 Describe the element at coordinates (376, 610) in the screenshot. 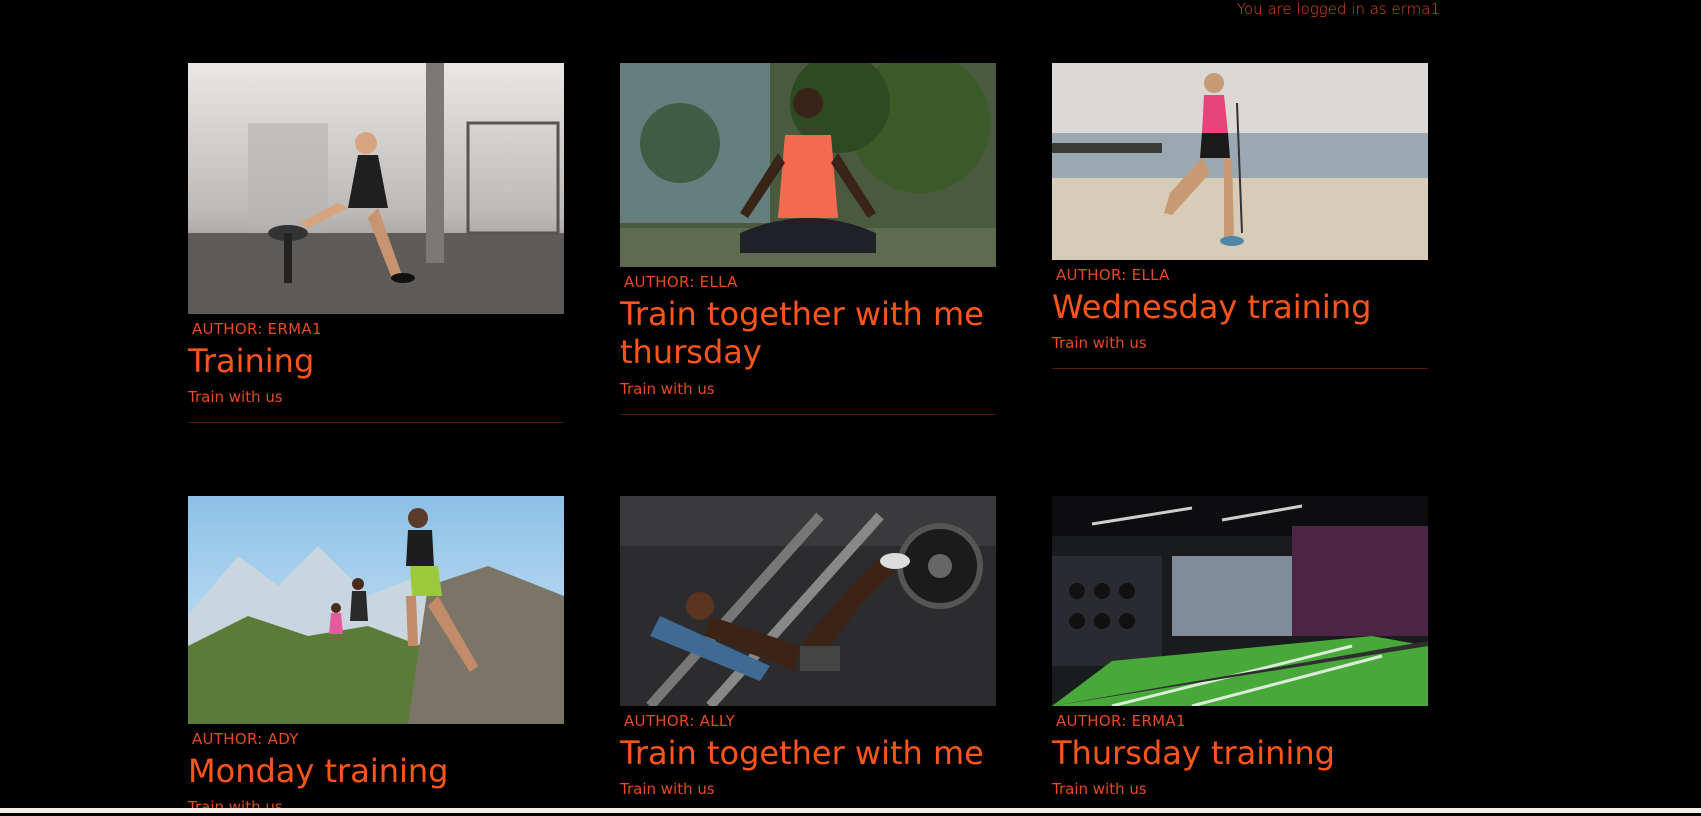

I see `post-image-mountain-run` at that location.